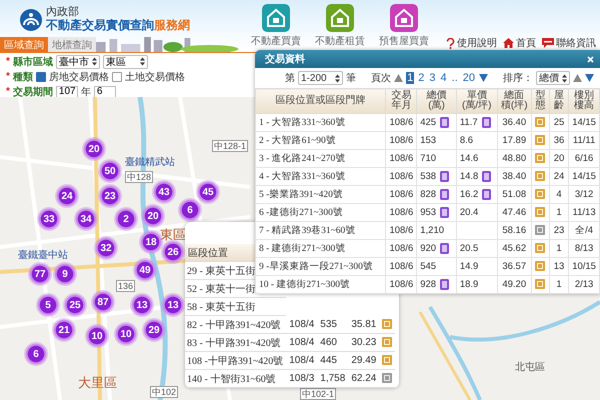  I want to click on field-label: 種類, so click(22, 77).